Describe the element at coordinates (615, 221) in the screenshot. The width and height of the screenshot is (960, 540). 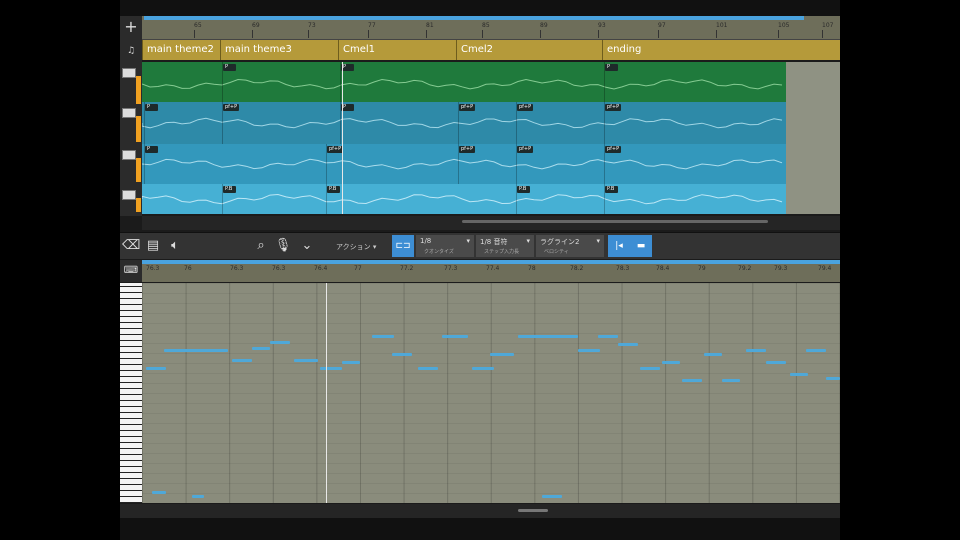
I see `arrangement-scroll-thumb` at that location.